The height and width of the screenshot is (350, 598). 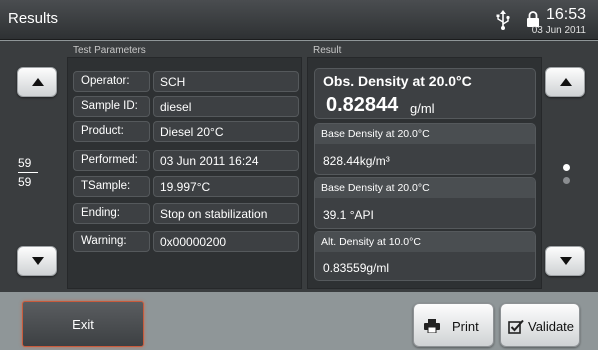 What do you see at coordinates (425, 256) in the screenshot?
I see `result-item: Alt. Density at 10.0°C 0.83559g/ml` at bounding box center [425, 256].